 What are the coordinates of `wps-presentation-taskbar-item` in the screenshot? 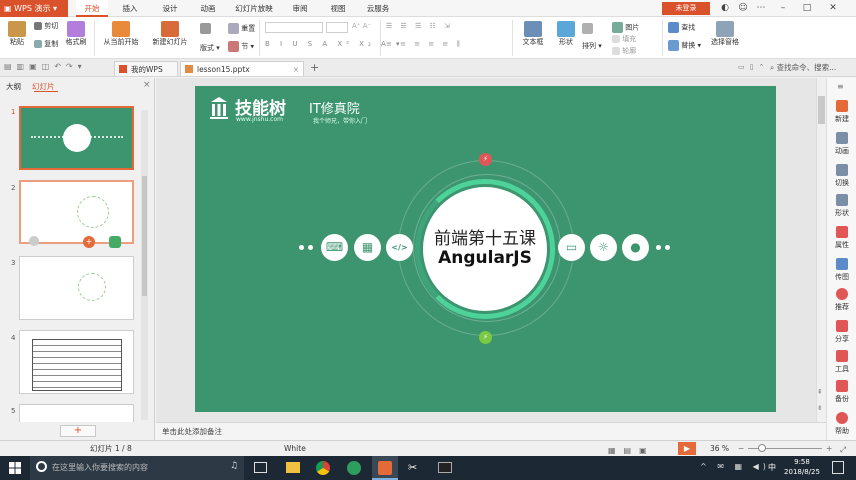 It's located at (385, 468).